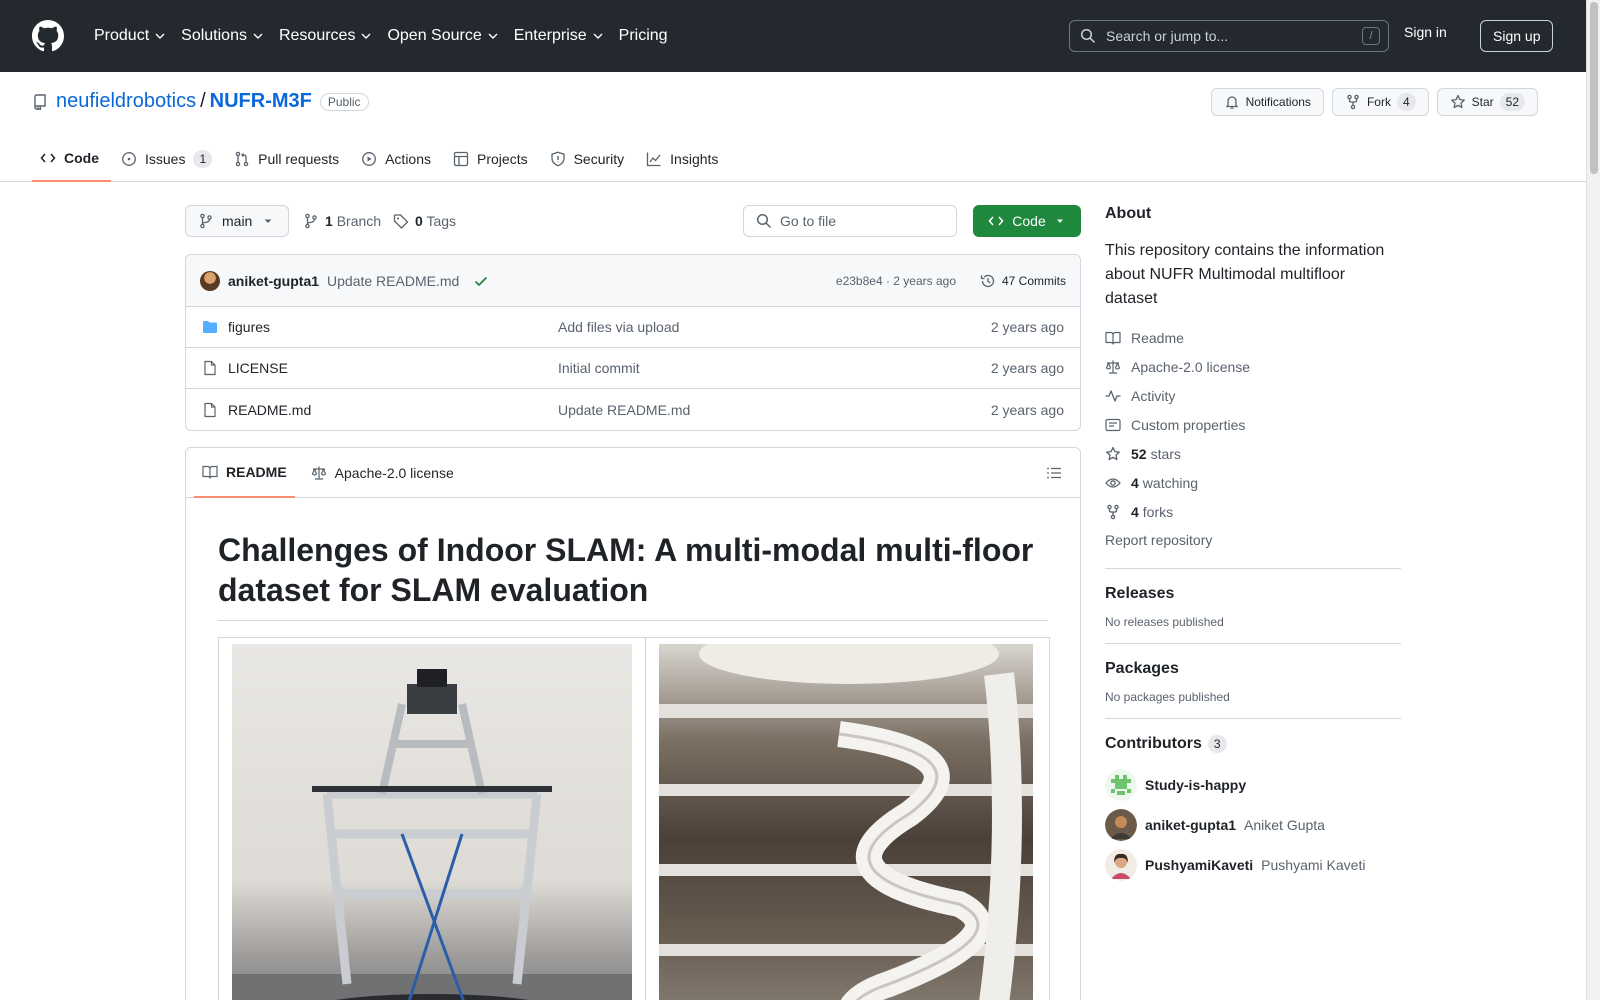 Image resolution: width=1600 pixels, height=1000 pixels. What do you see at coordinates (1487, 102) in the screenshot?
I see `star-button: Star 52` at bounding box center [1487, 102].